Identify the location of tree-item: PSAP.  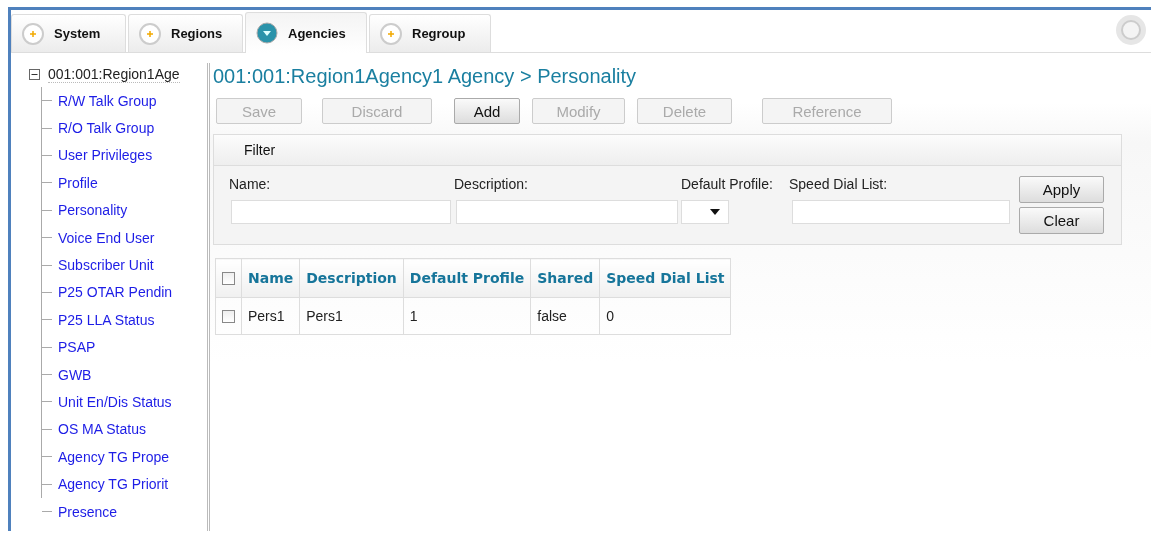
(77, 347).